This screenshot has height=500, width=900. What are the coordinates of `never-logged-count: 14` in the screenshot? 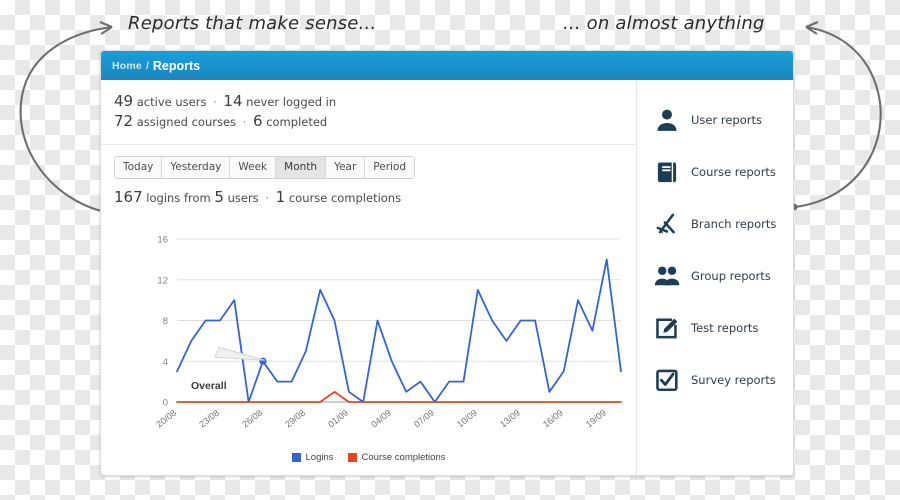 It's located at (233, 101).